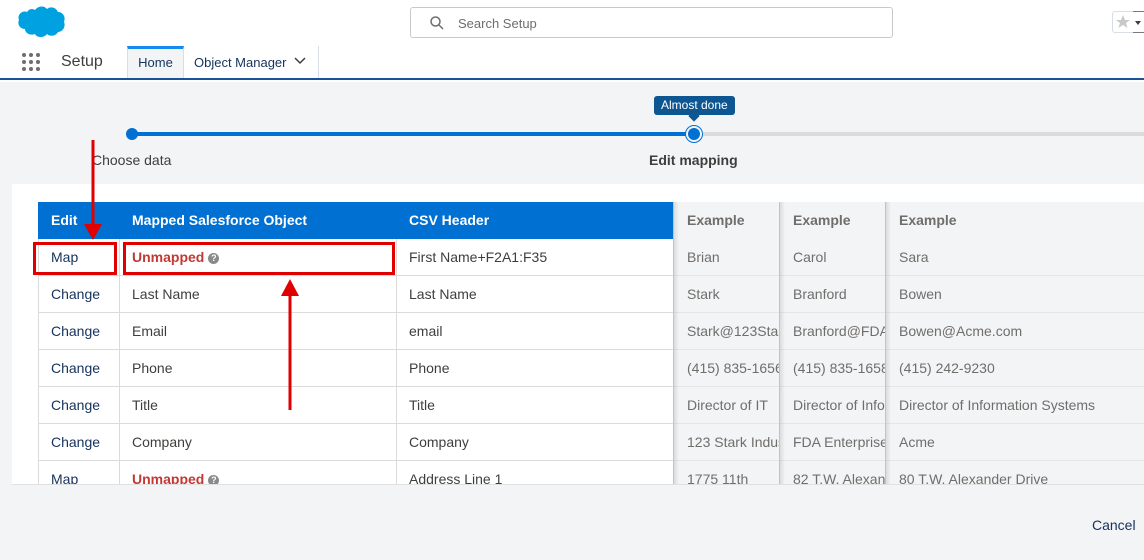 The height and width of the screenshot is (560, 1144). What do you see at coordinates (497, 23) in the screenshot?
I see `search-placeholder: Search Setup` at bounding box center [497, 23].